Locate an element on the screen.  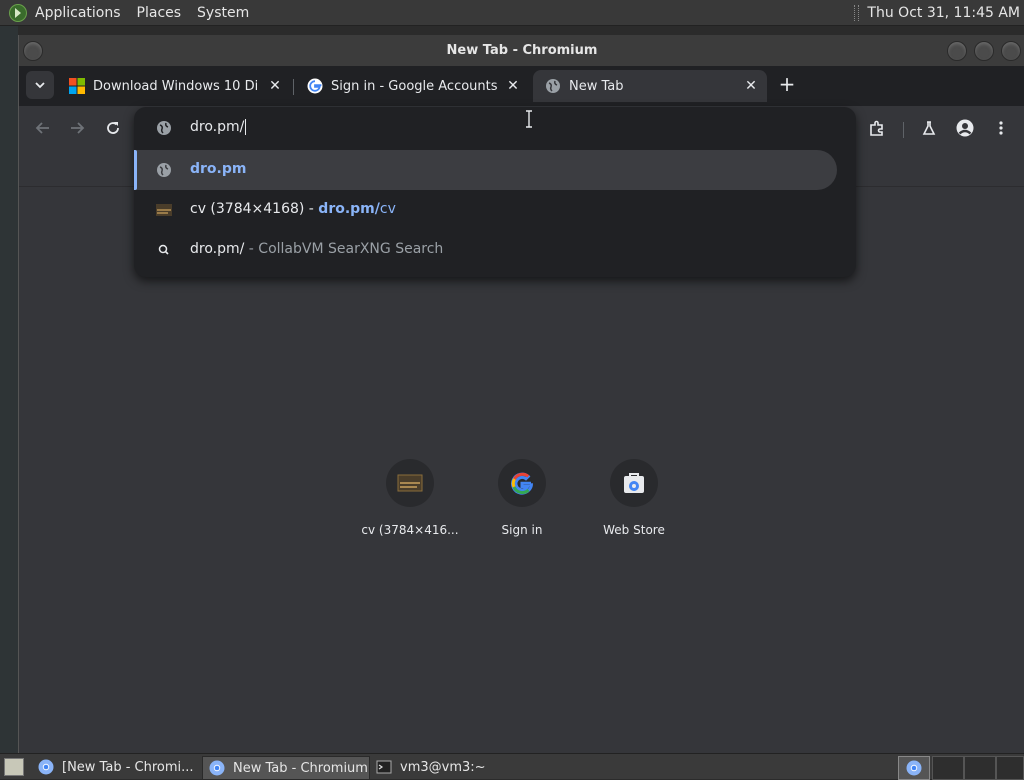
menu-system: System is located at coordinates (223, 12).